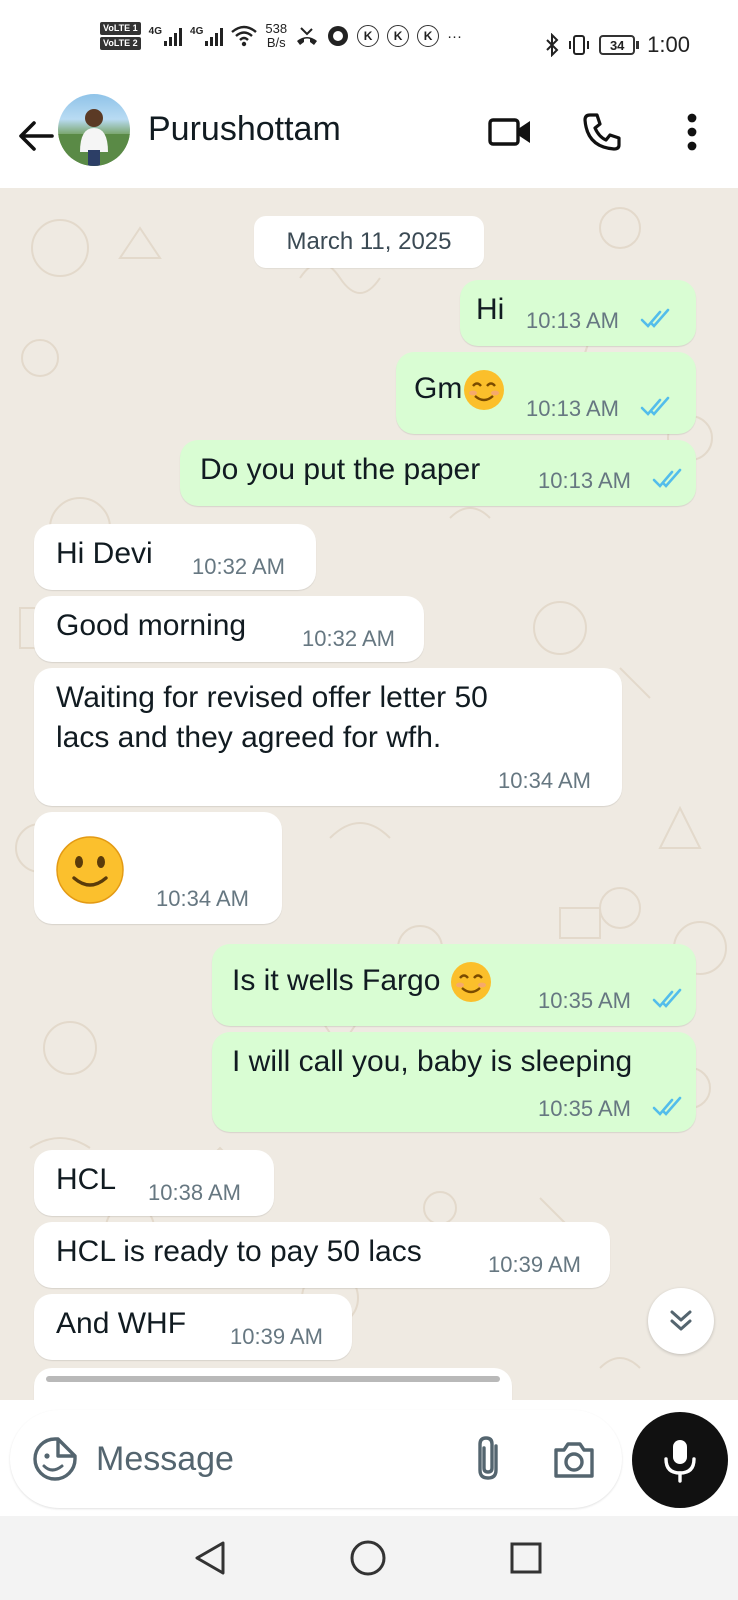 The width and height of the screenshot is (738, 1600). Describe the element at coordinates (155, 31) in the screenshot. I see `network-type-1: 4G` at that location.